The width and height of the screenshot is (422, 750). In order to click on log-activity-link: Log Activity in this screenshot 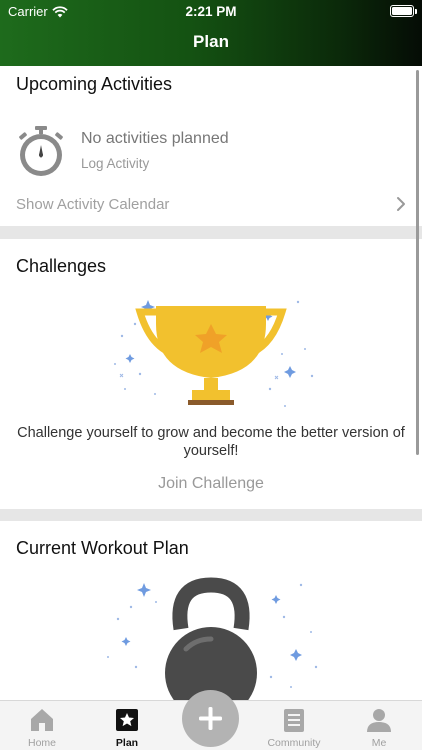, I will do `click(115, 163)`.